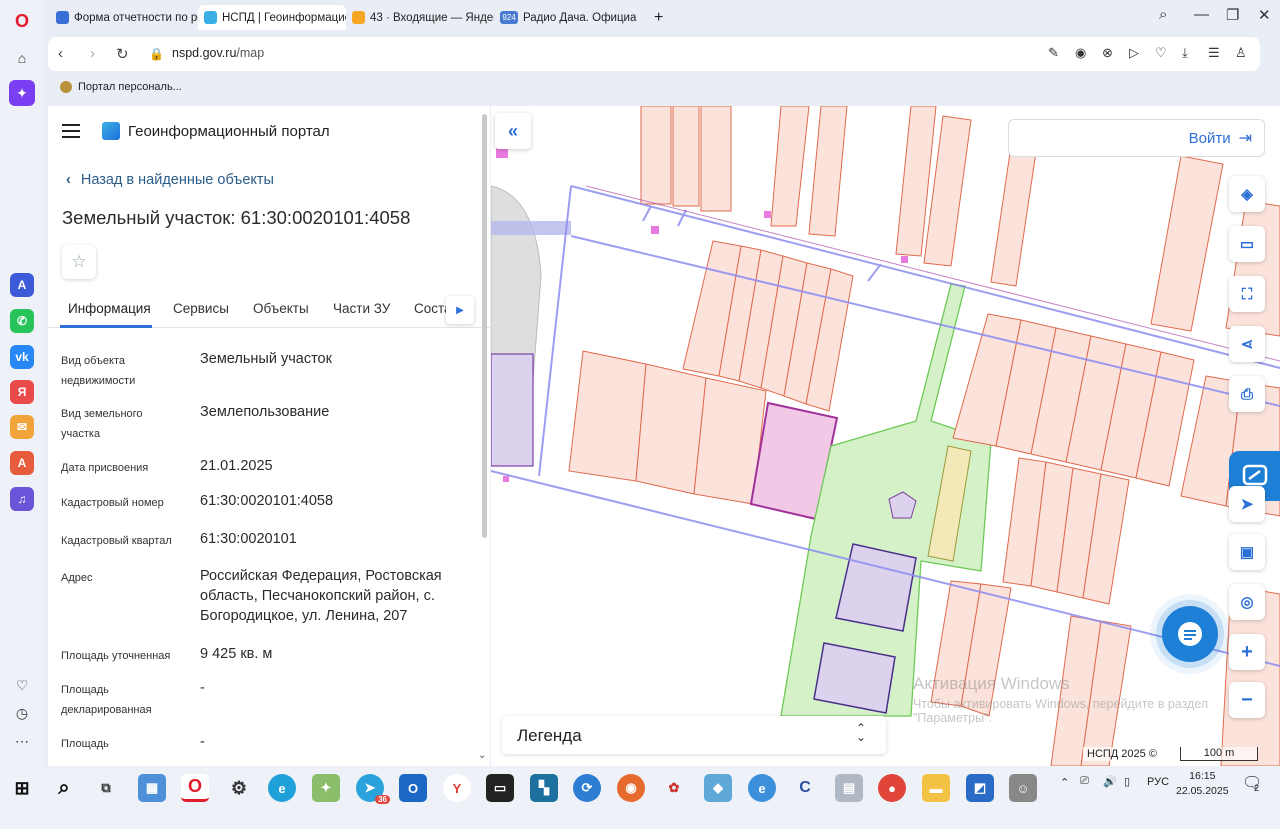 The width and height of the screenshot is (1280, 829). Describe the element at coordinates (1158, 782) in the screenshot. I see `language-indicator: РУС` at that location.